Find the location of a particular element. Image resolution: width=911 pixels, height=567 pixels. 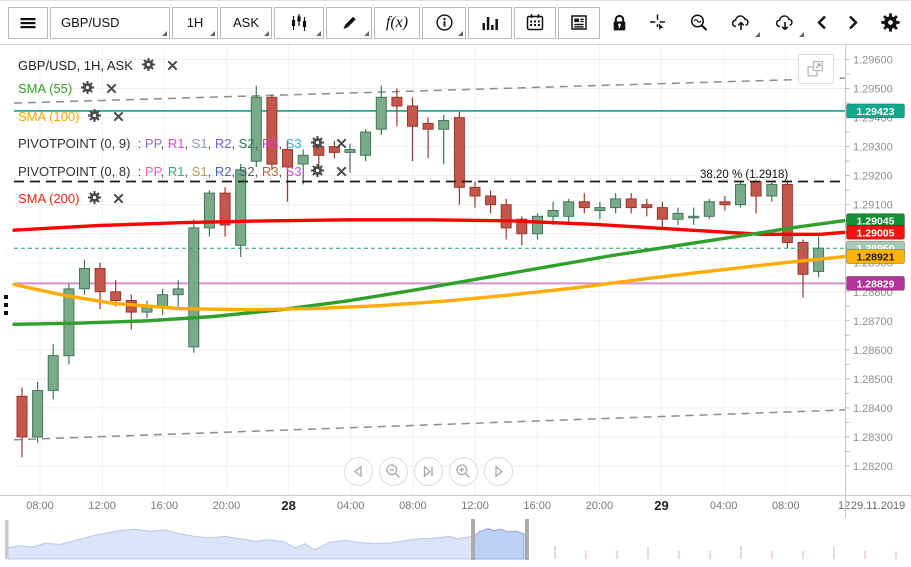

legend-row-sma-200: SMA (200) is located at coordinates (71, 199).